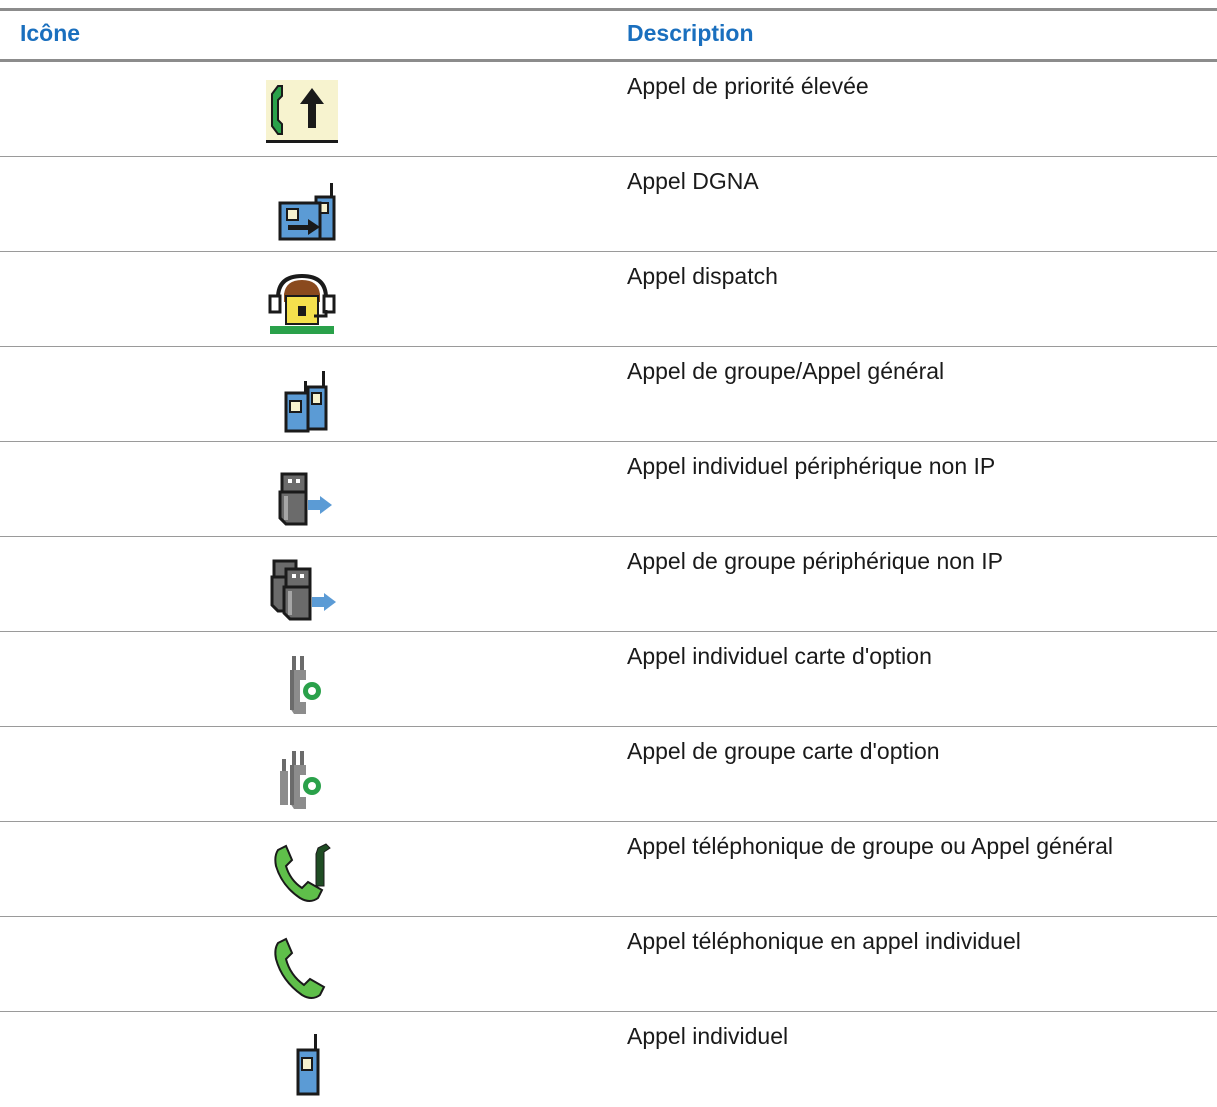 The image size is (1217, 1107). Describe the element at coordinates (302, 1060) in the screenshot. I see `private-call-icon` at that location.